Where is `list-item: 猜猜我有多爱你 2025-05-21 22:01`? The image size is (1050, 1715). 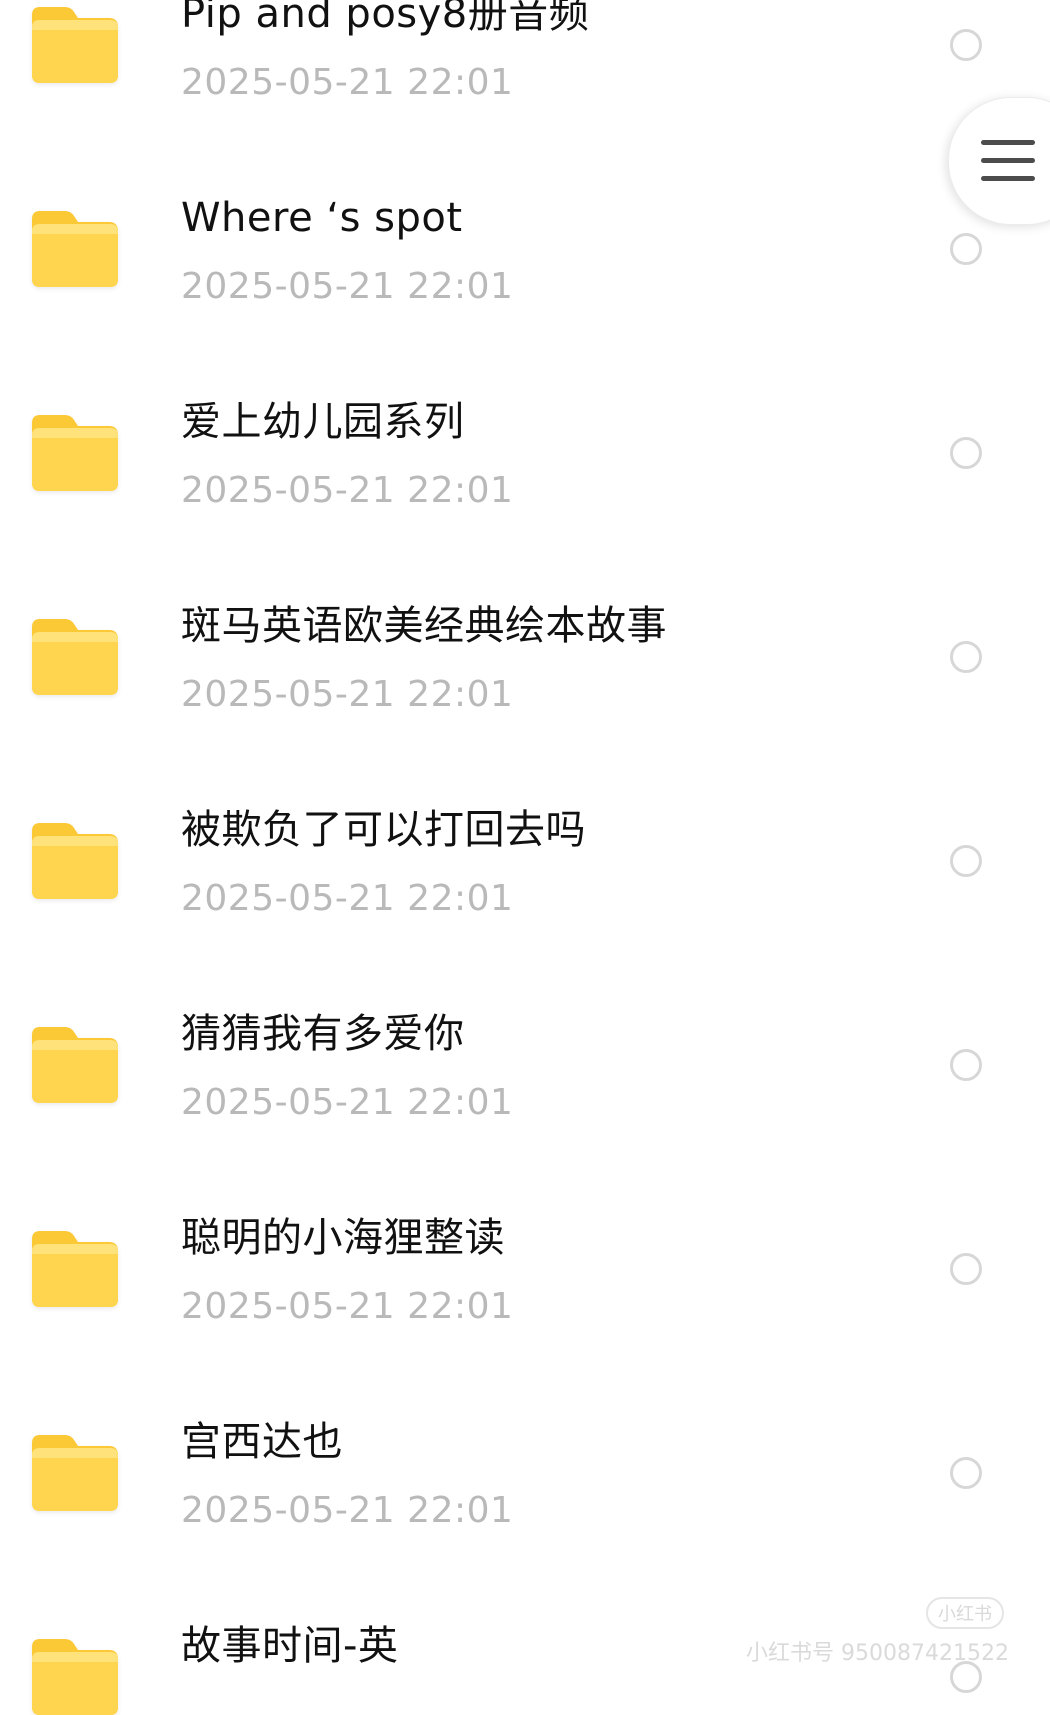 list-item: 猜猜我有多爱你 2025-05-21 22:01 is located at coordinates (525, 1117).